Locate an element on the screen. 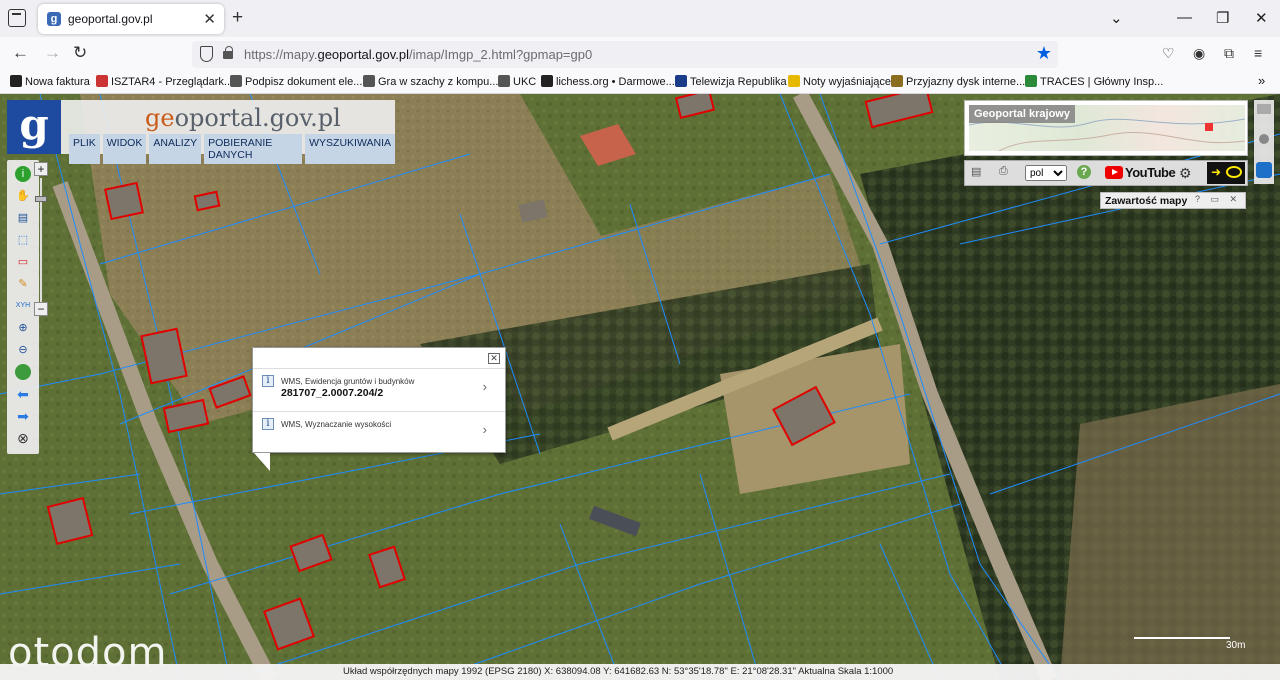  more-bookmarks-icon: » is located at coordinates (1261, 80).